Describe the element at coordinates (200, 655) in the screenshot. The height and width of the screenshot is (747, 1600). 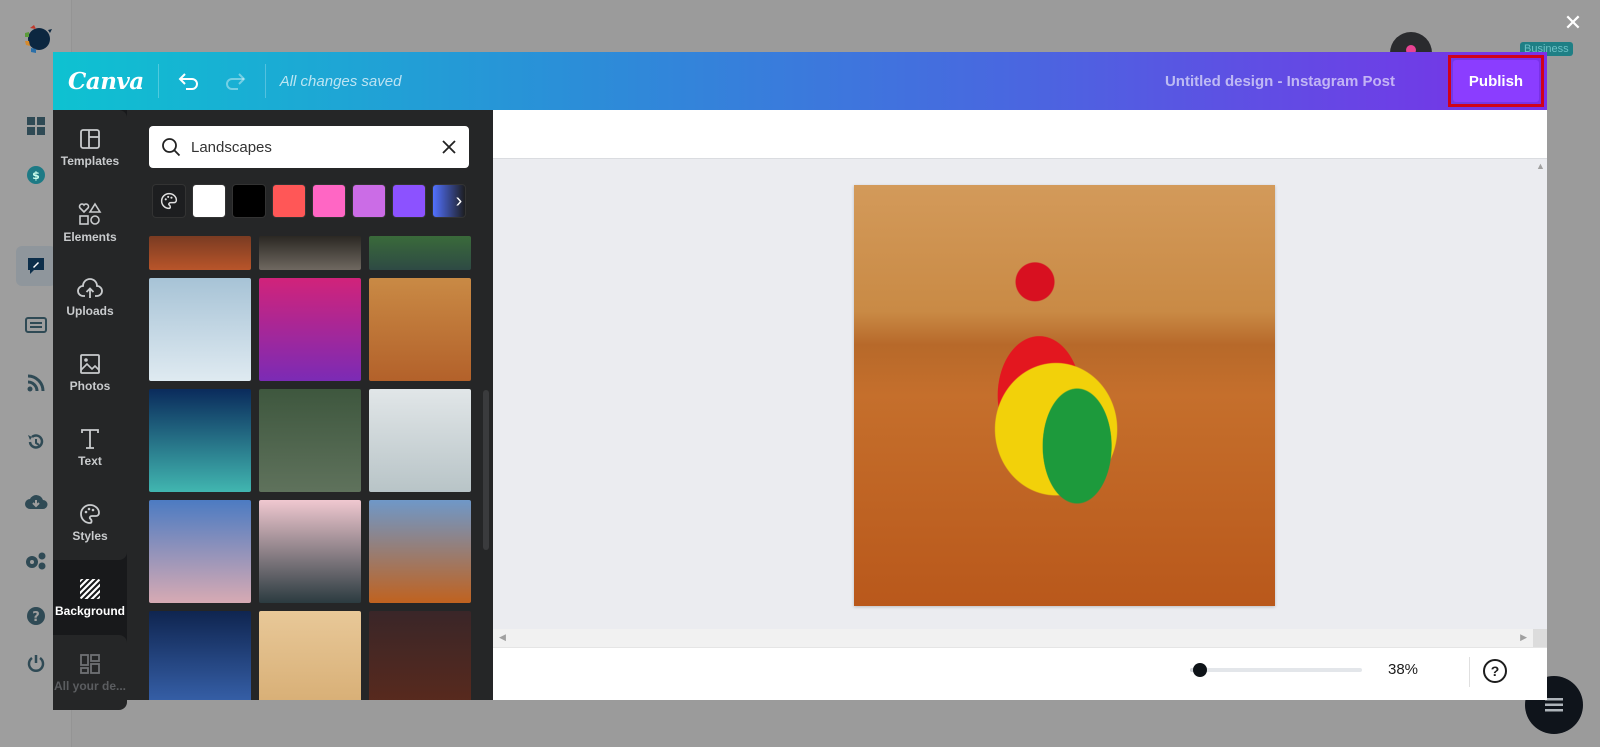
I see `background-thumbnail-milky-way-cactus` at that location.